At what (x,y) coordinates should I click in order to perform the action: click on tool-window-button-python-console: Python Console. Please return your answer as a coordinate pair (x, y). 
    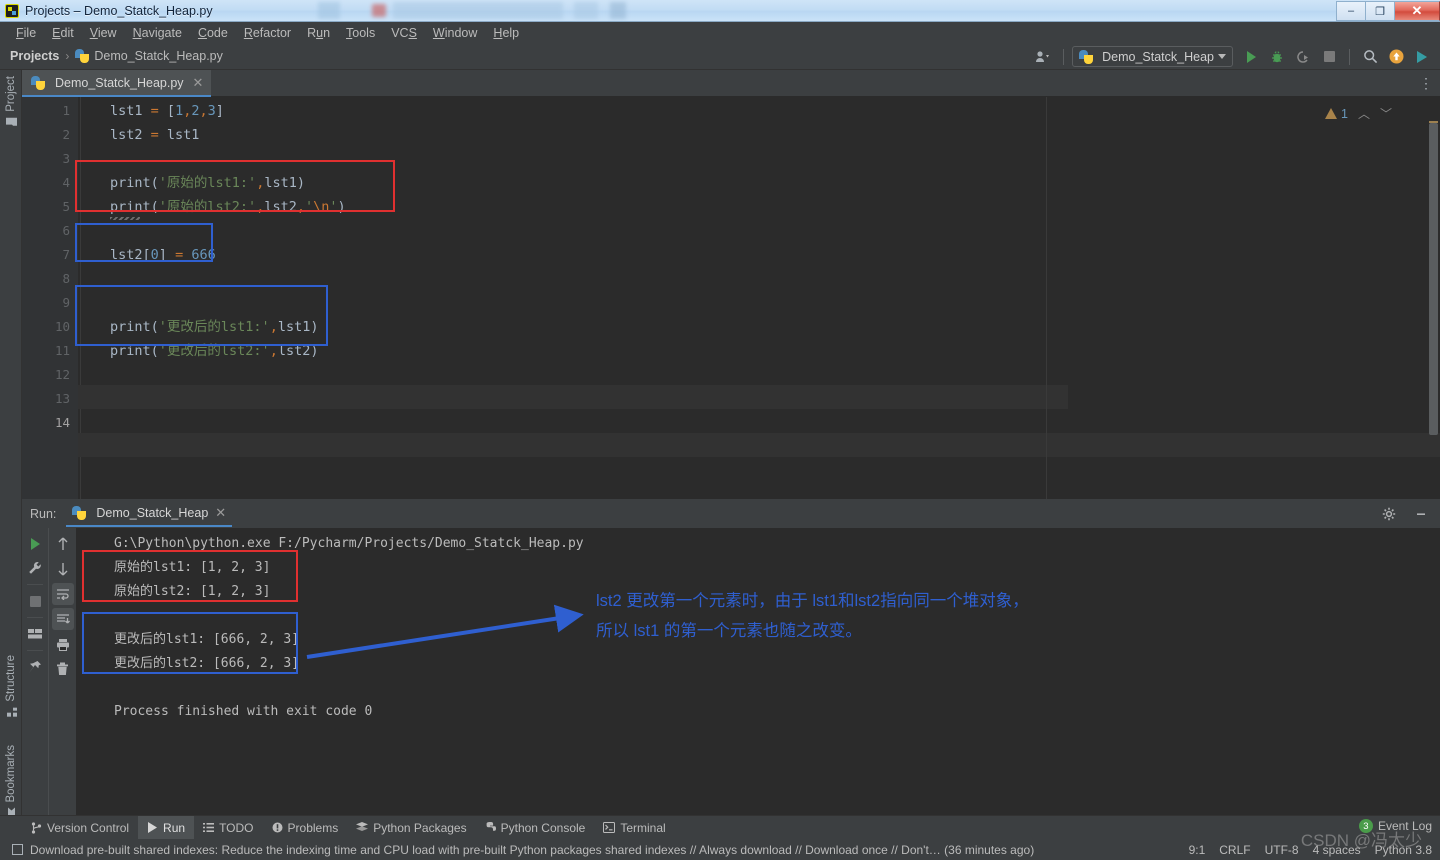
    Looking at the image, I should click on (535, 828).